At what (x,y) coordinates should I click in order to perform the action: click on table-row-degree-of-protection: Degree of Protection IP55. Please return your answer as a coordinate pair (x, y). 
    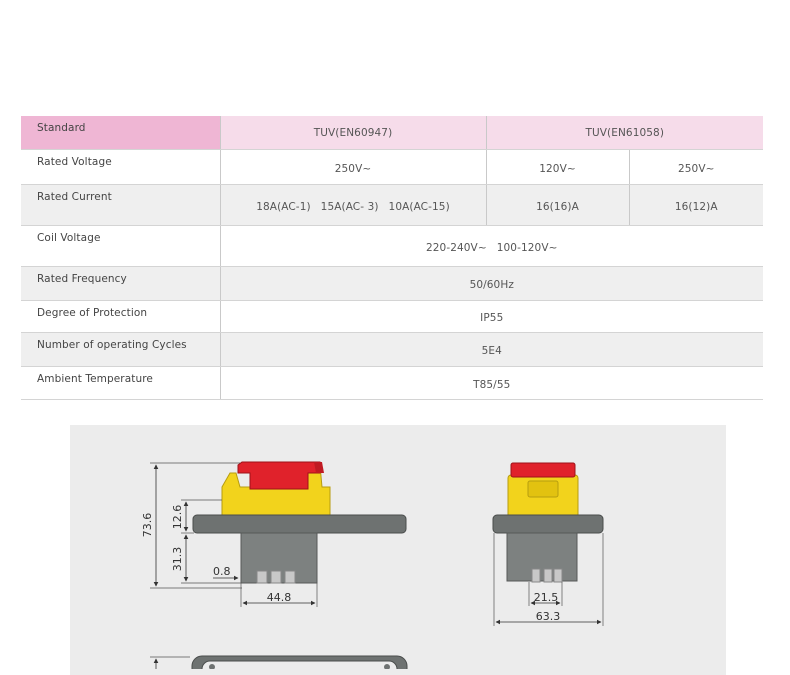
    Looking at the image, I should click on (392, 316).